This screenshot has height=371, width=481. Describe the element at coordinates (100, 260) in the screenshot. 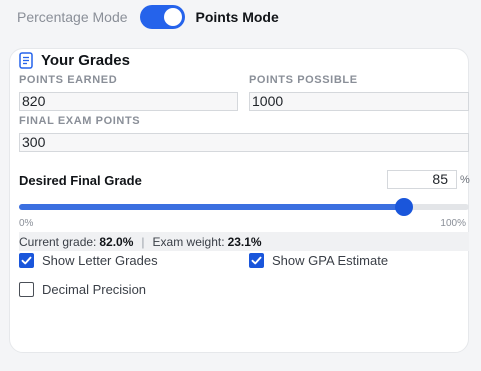

I see `show-letter-grades-label: Show Letter Grades` at that location.